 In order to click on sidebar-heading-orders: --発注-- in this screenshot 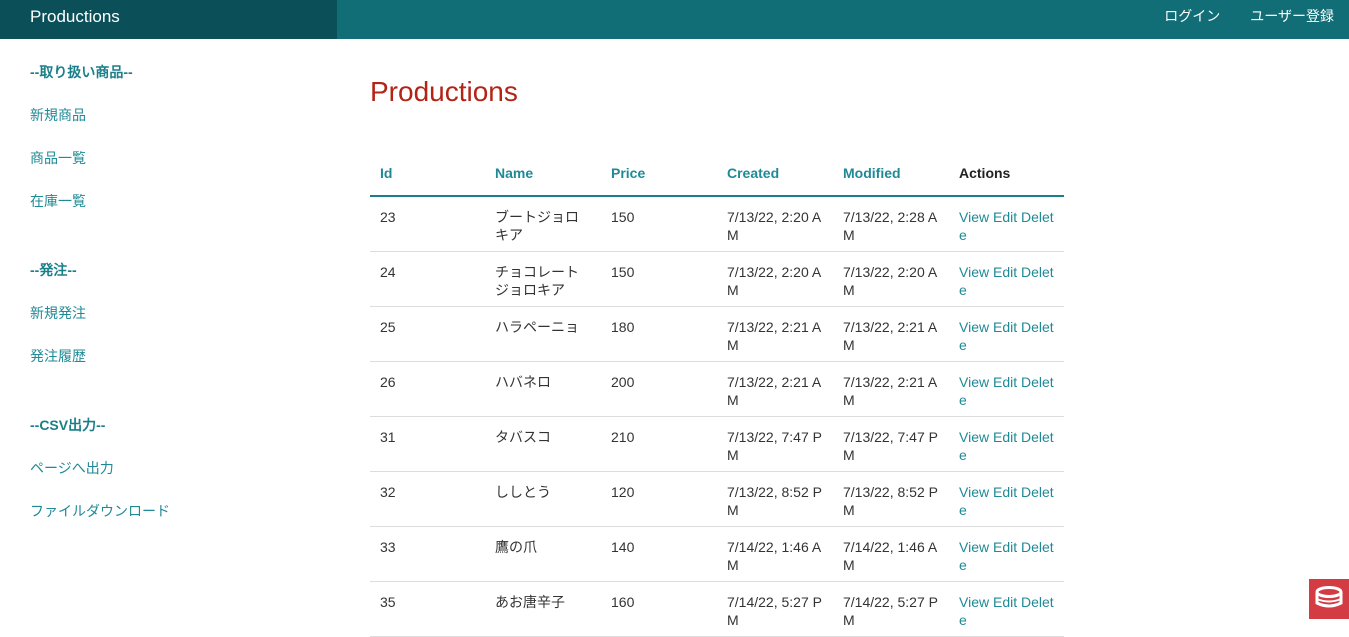, I will do `click(170, 270)`.